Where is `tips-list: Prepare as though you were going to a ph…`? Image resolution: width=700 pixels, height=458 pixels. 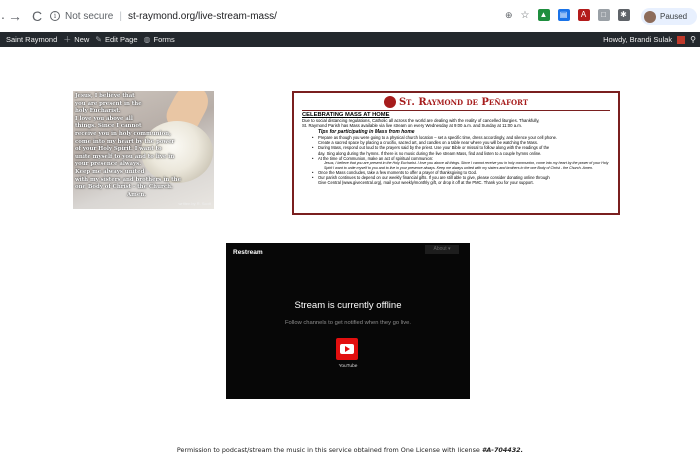
tips-list: Prepare as though you were going to a ph… is located at coordinates (456, 148).